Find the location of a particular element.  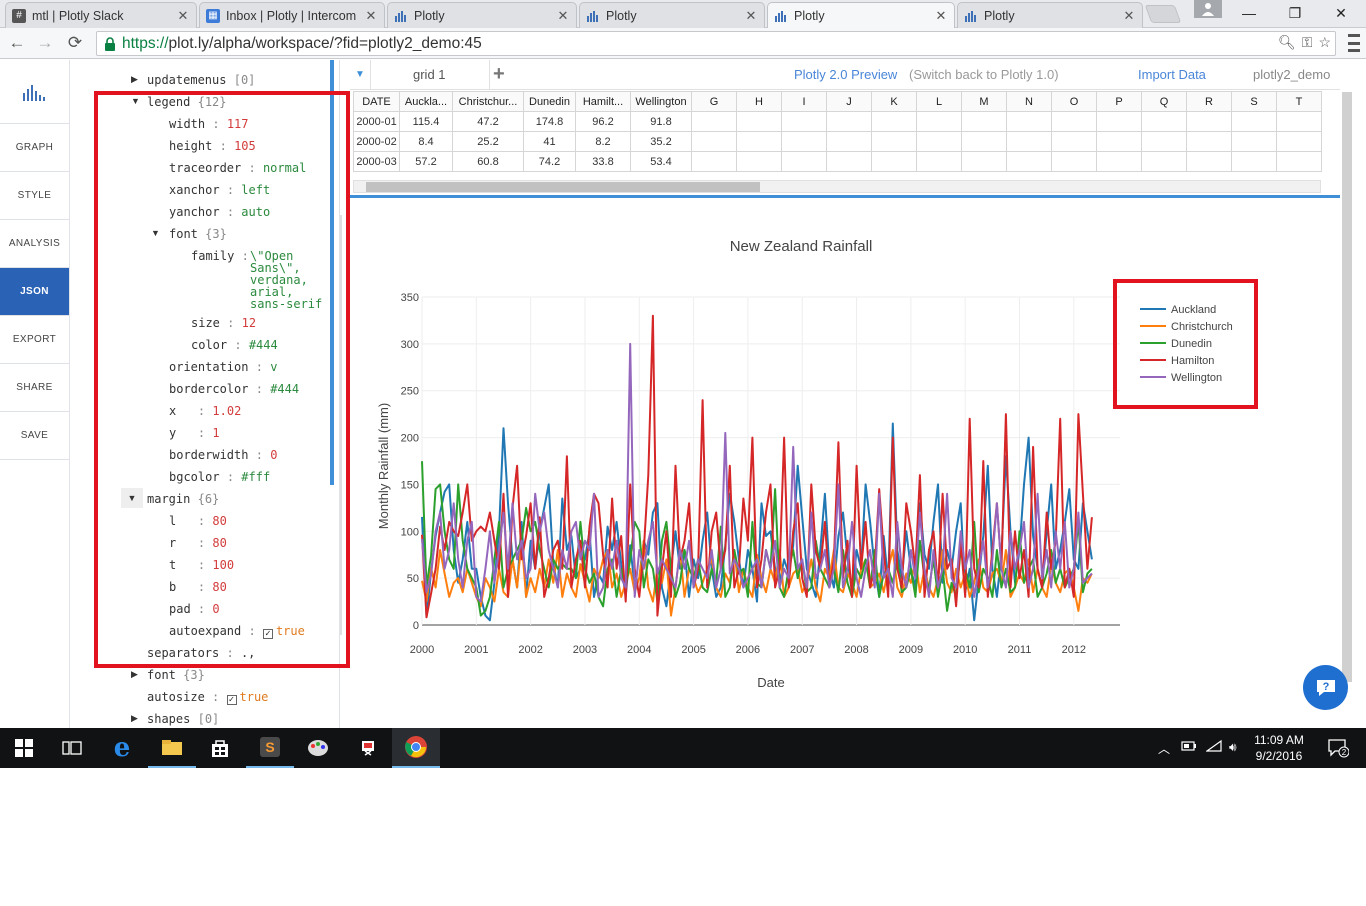

close-window-icon: ✕ is located at coordinates (1341, 13).